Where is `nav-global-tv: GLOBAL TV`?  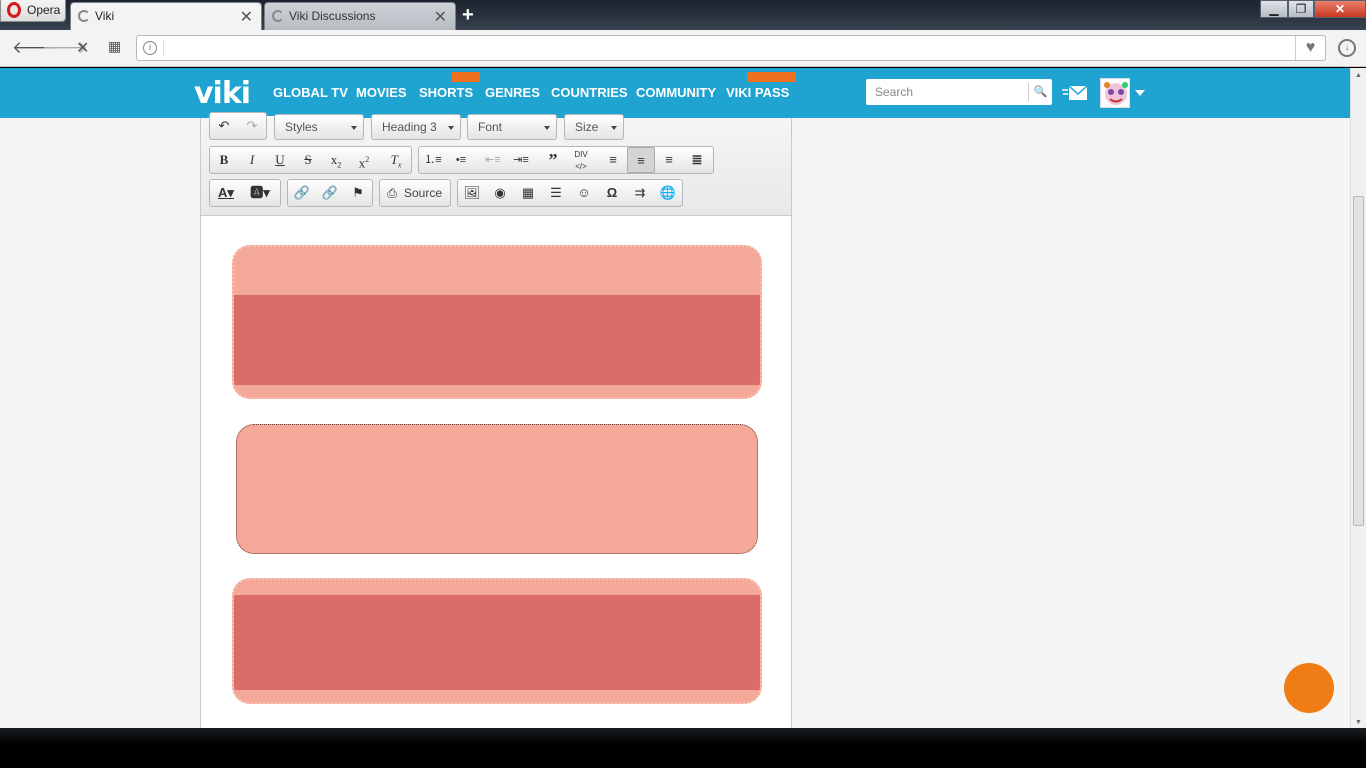
nav-global-tv: GLOBAL TV is located at coordinates (310, 102).